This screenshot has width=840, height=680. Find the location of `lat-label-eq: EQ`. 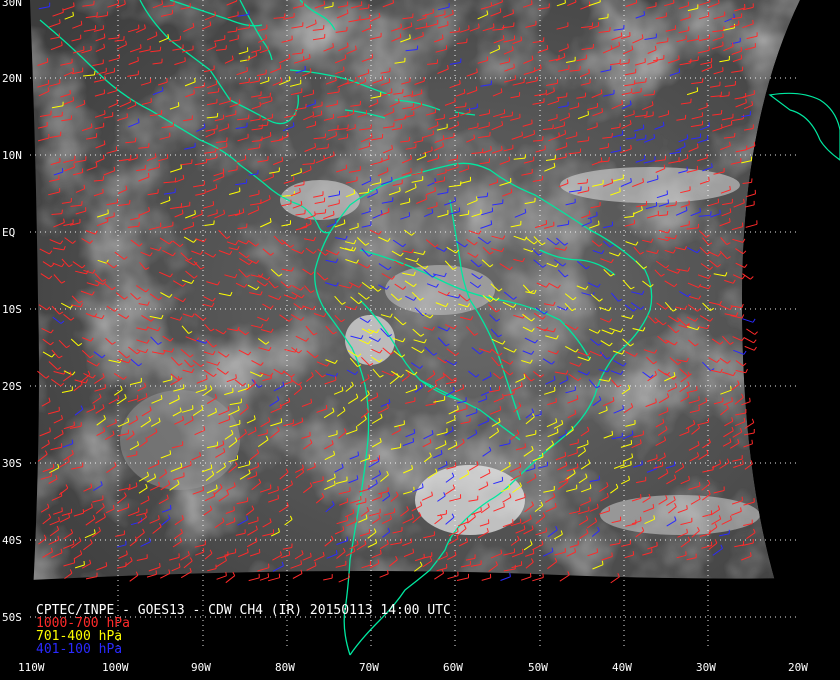

lat-label-eq: EQ is located at coordinates (9, 232).